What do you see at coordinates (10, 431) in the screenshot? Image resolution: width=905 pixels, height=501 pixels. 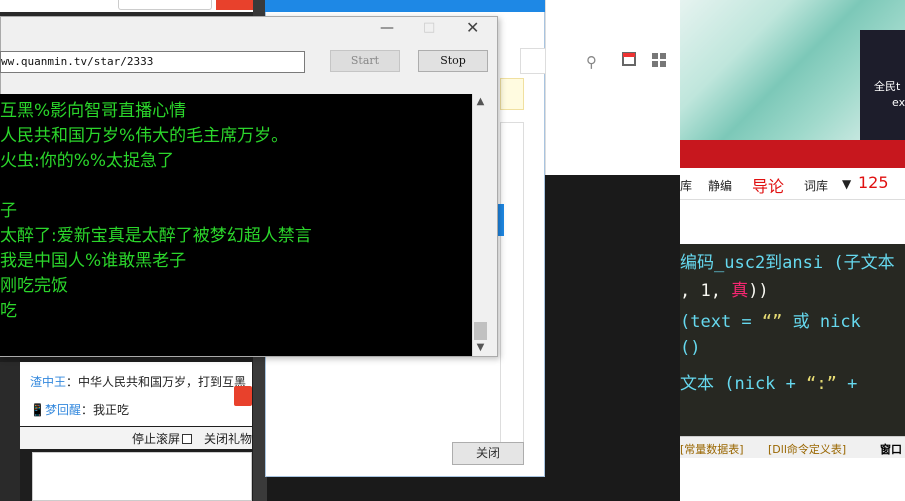 I see `chat-left-strip` at bounding box center [10, 431].